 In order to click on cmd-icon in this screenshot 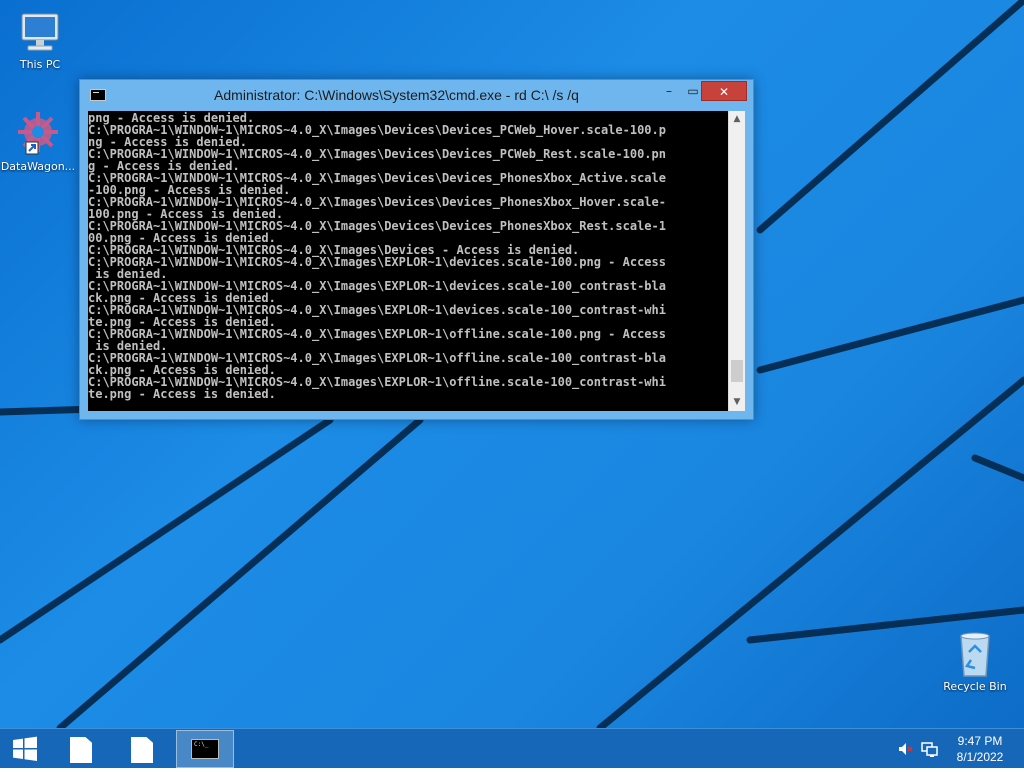, I will do `click(98, 95)`.